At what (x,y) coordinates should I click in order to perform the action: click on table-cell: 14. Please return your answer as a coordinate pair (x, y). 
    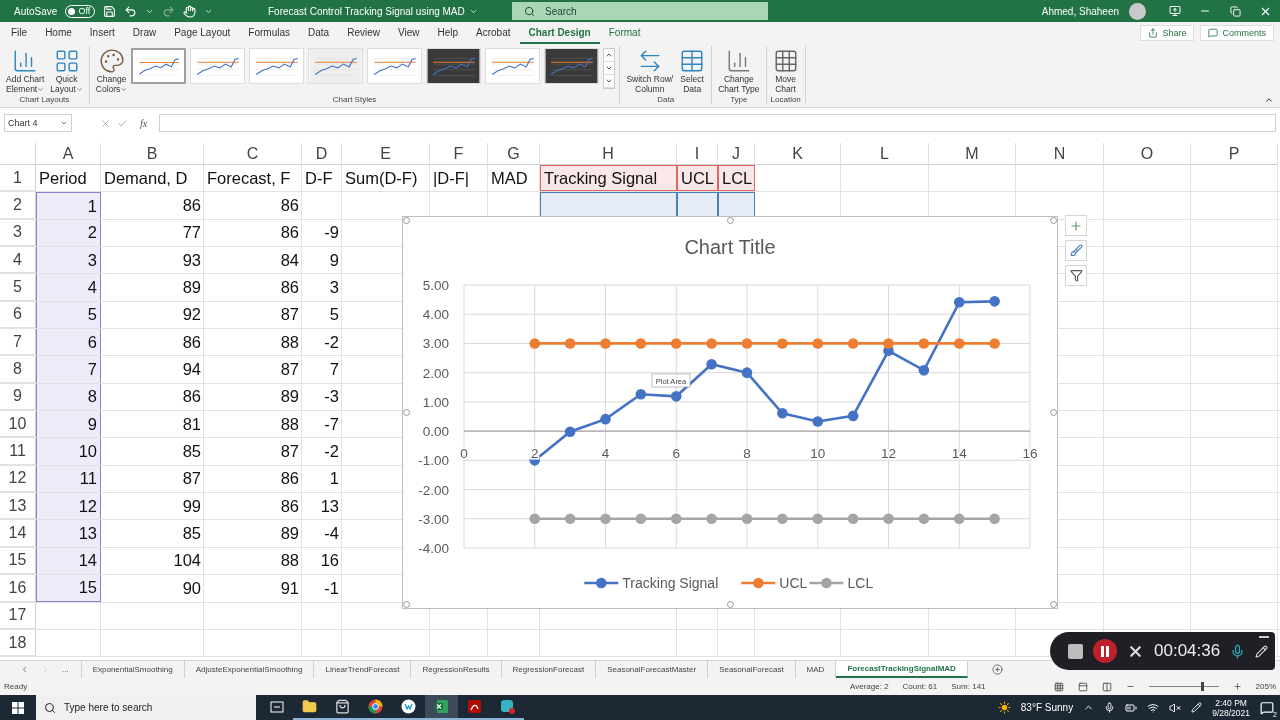
    Looking at the image, I should click on (68, 561).